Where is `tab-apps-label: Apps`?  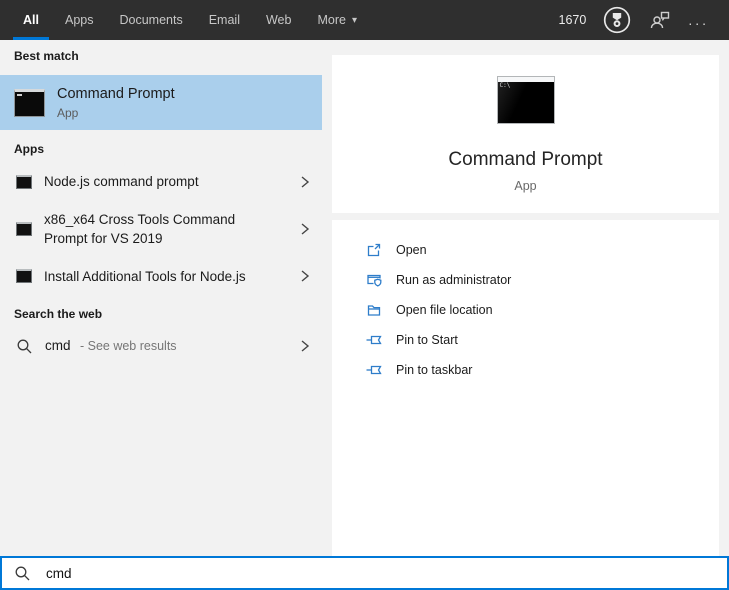 tab-apps-label: Apps is located at coordinates (79, 20).